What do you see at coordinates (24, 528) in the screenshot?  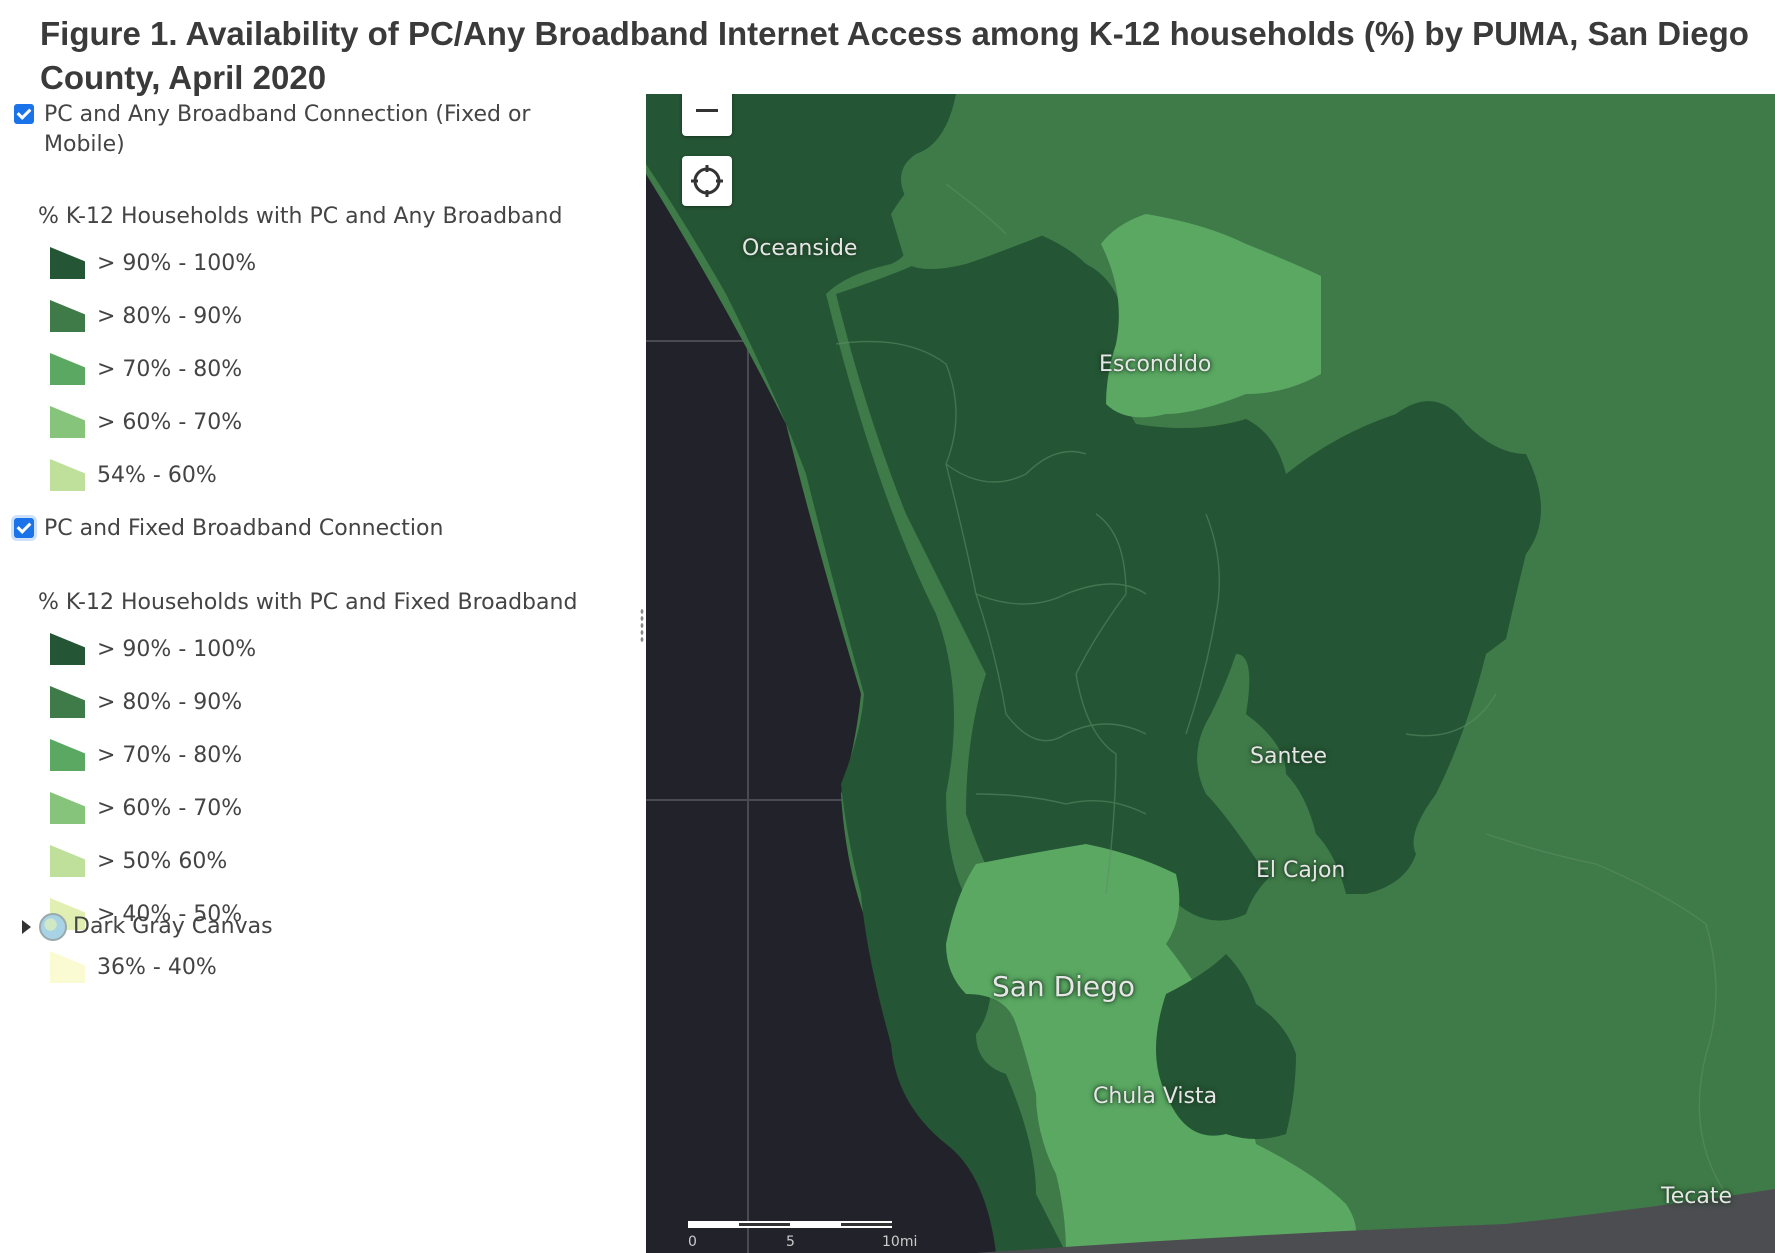 I see `layer-checkbox-fixed-broadband` at bounding box center [24, 528].